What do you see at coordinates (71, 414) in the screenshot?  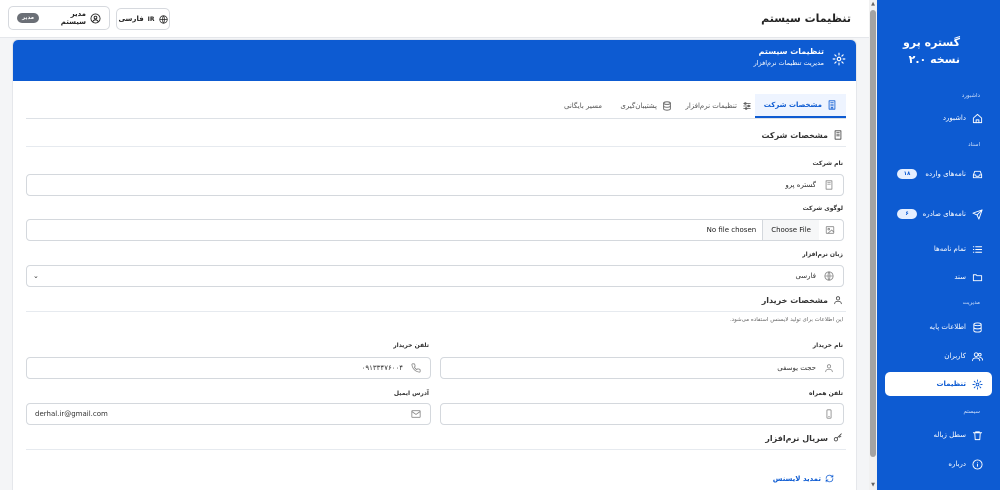 I see `email-value: derhal.ir@gmail.com` at bounding box center [71, 414].